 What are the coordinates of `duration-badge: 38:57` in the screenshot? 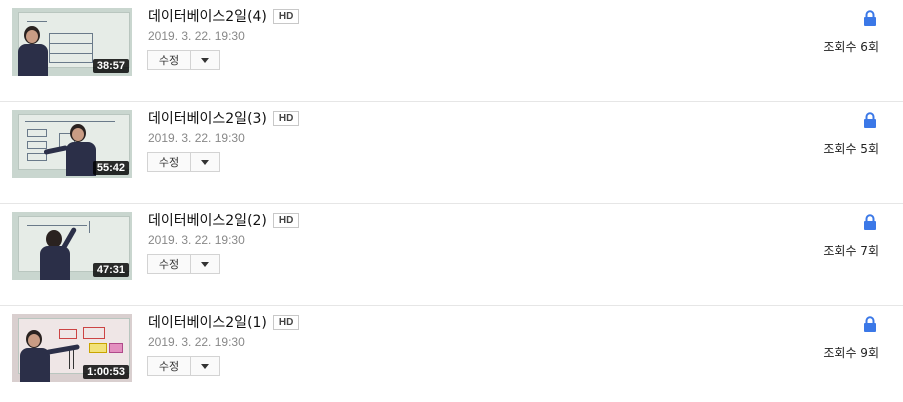 It's located at (110, 66).